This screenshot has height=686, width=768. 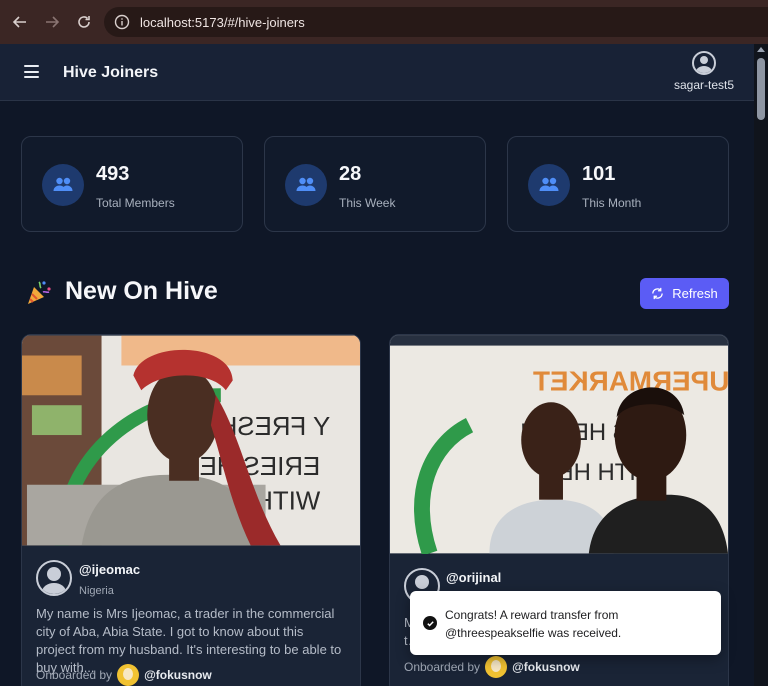 I want to click on info-icon, so click(x=122, y=22).